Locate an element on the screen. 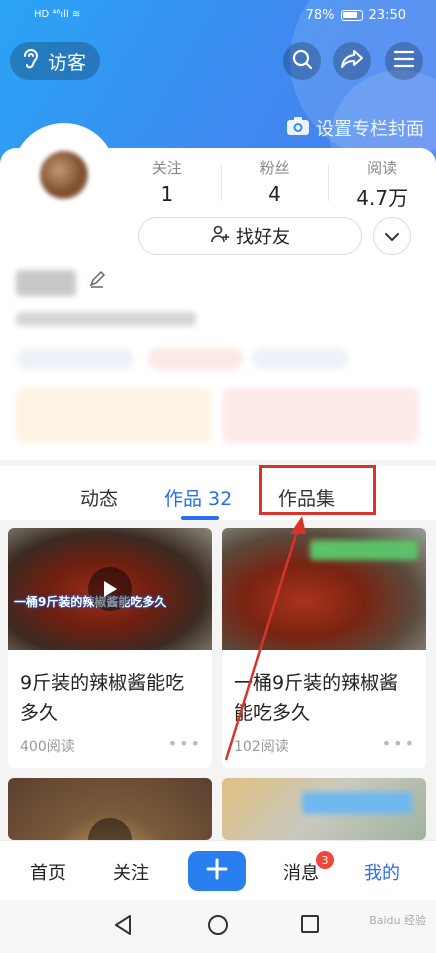 The height and width of the screenshot is (953, 436). annotation-arrow is located at coordinates (265, 638).